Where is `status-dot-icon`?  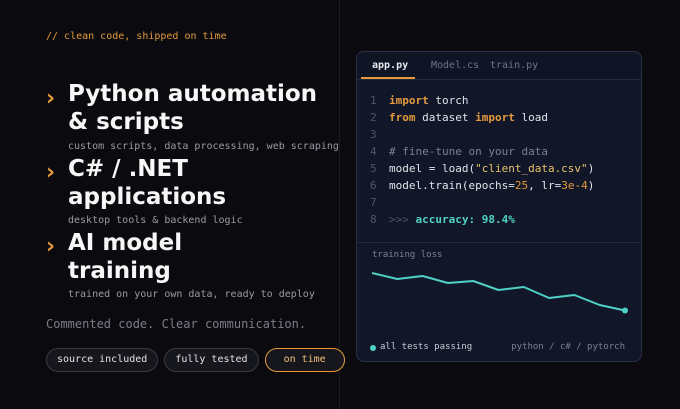 status-dot-icon is located at coordinates (373, 348).